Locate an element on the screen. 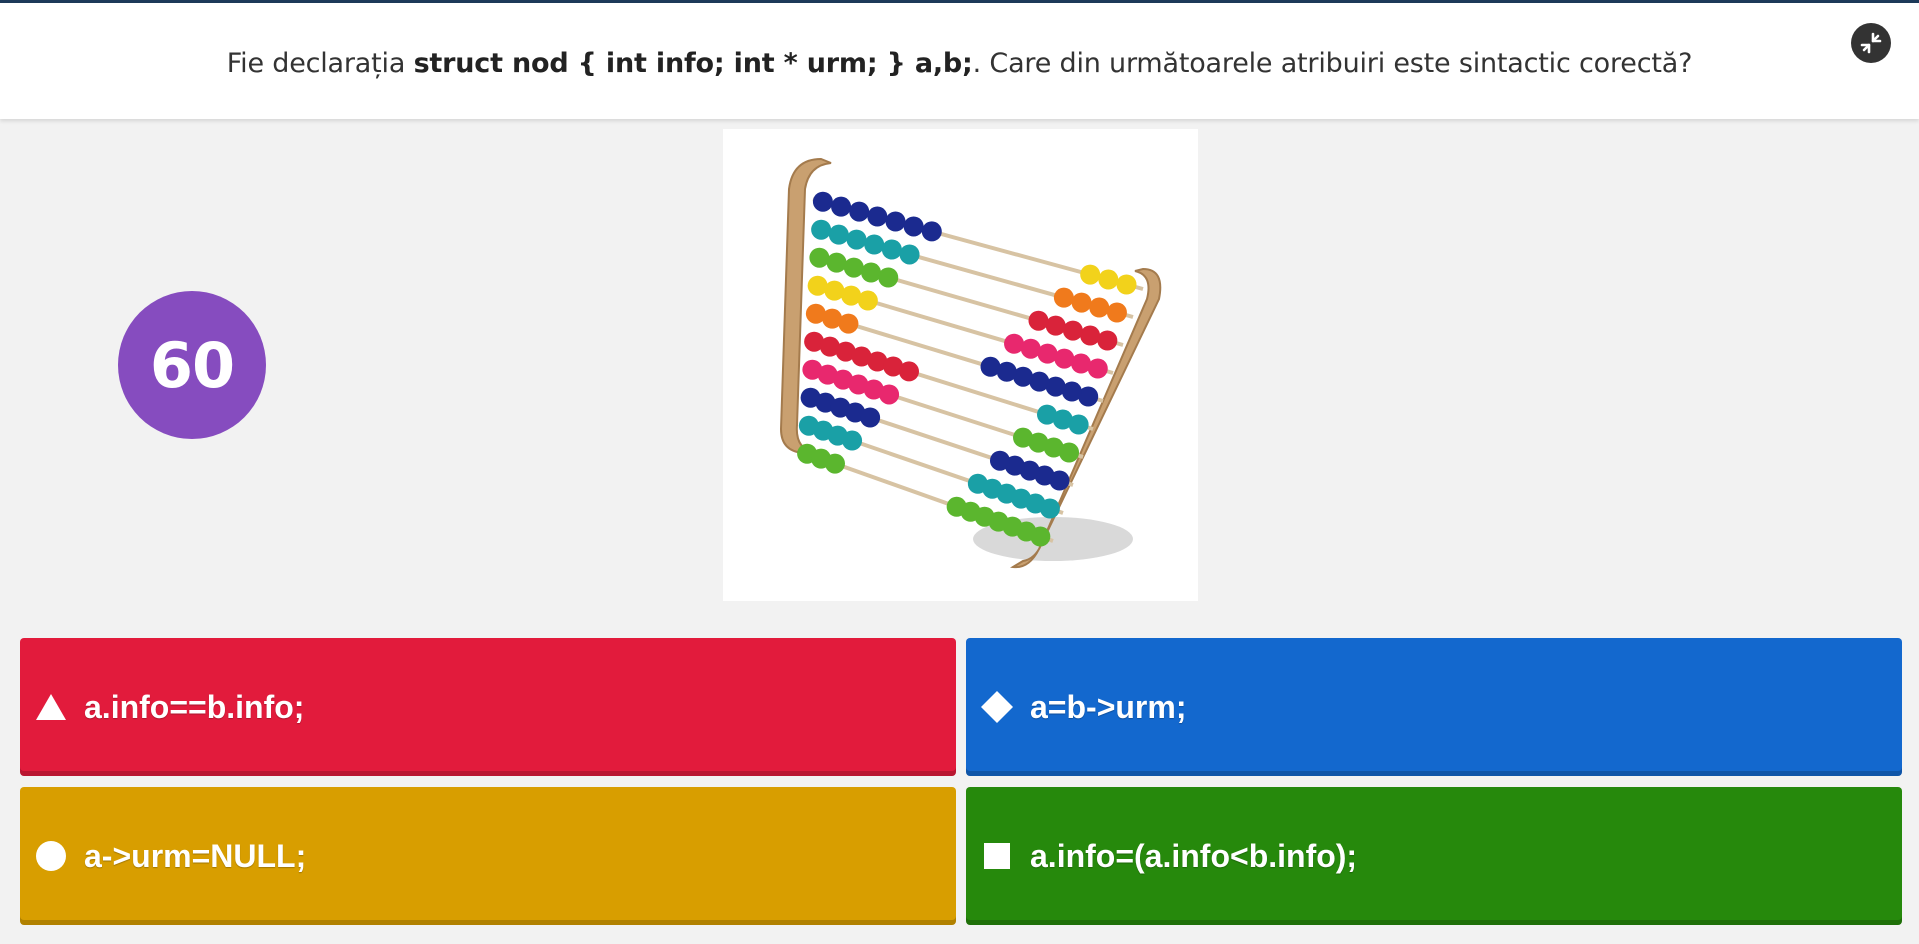 The width and height of the screenshot is (1919, 944). fullscreen-exit-icon is located at coordinates (1871, 43).